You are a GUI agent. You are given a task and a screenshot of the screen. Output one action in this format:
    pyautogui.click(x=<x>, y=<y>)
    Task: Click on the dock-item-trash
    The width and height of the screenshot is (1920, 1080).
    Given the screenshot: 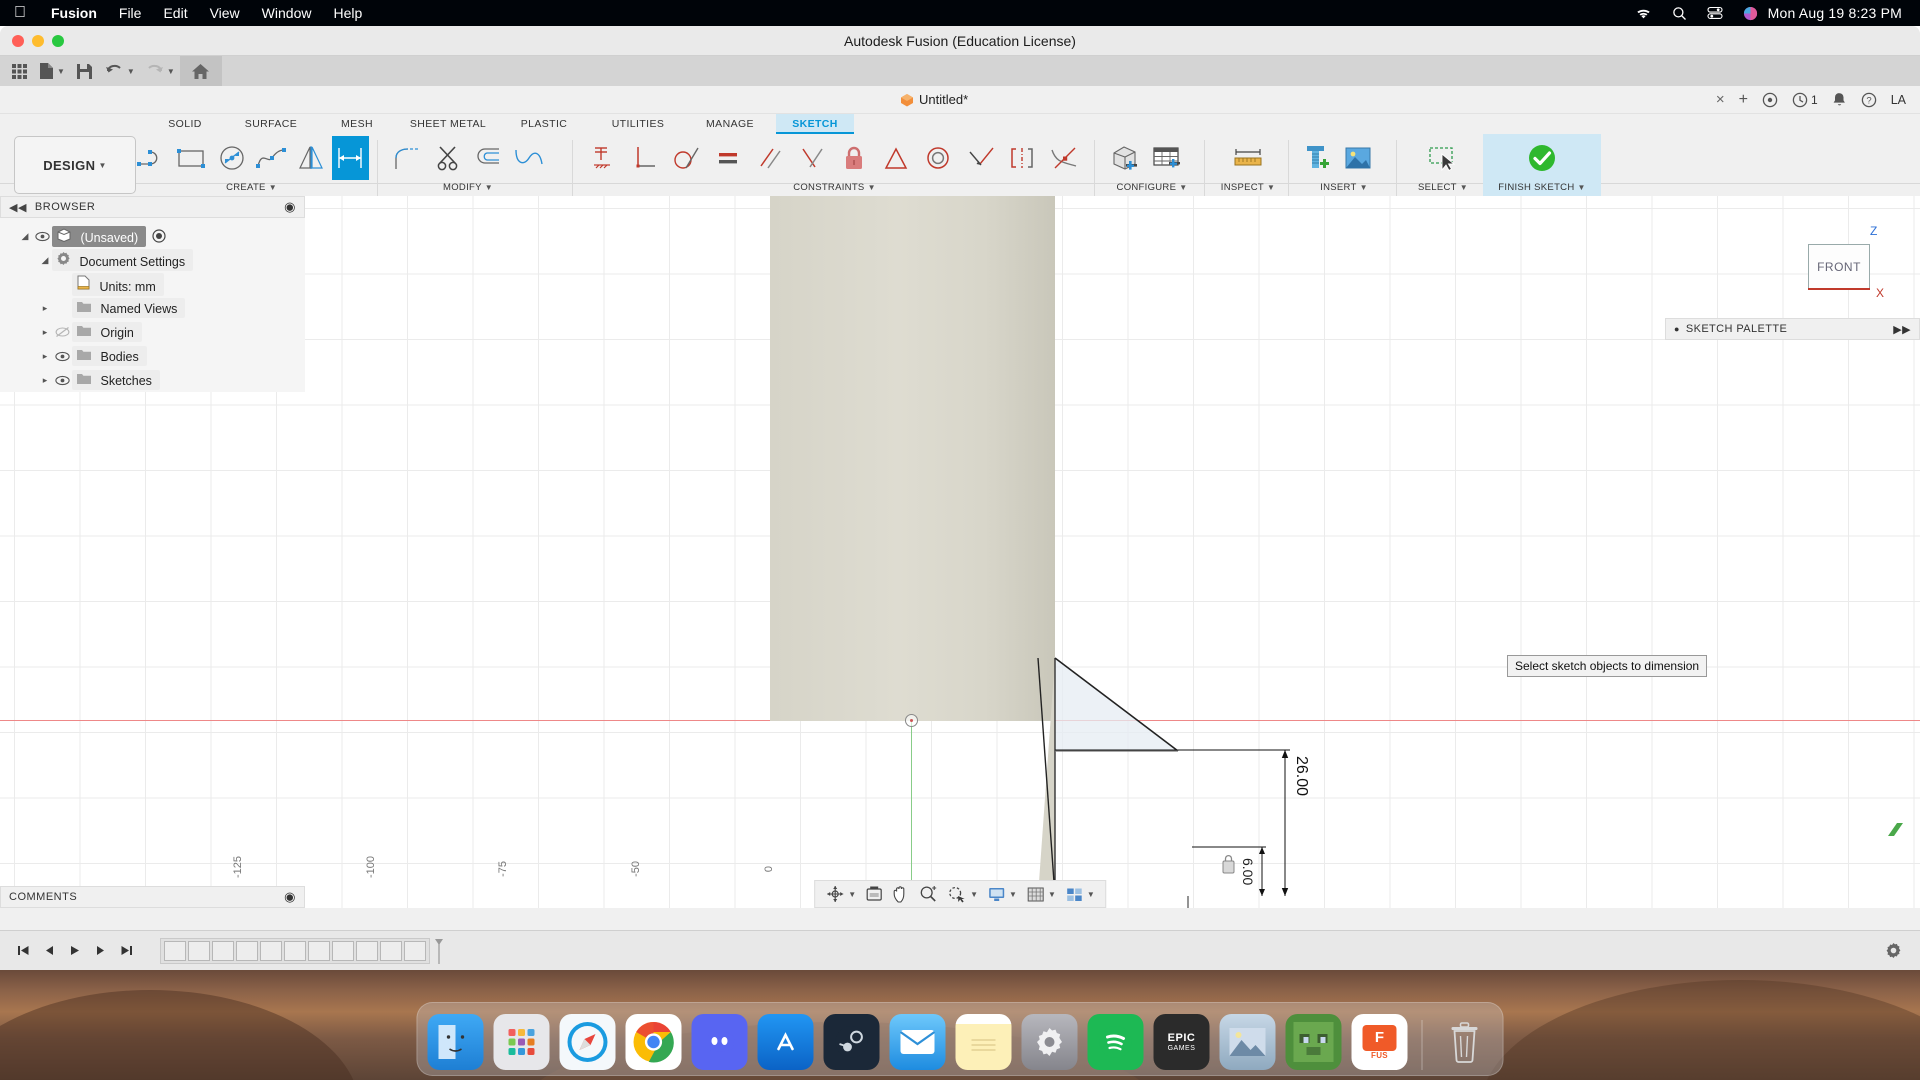 What is the action you would take?
    pyautogui.click(x=1465, y=1042)
    